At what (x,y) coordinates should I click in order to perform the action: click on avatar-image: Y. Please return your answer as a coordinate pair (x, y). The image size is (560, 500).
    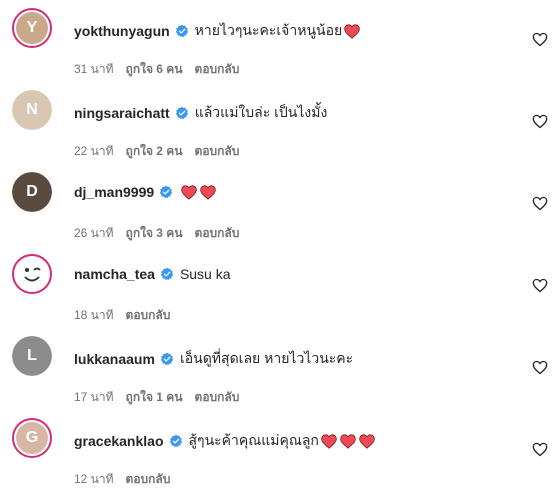
    Looking at the image, I should click on (32, 28).